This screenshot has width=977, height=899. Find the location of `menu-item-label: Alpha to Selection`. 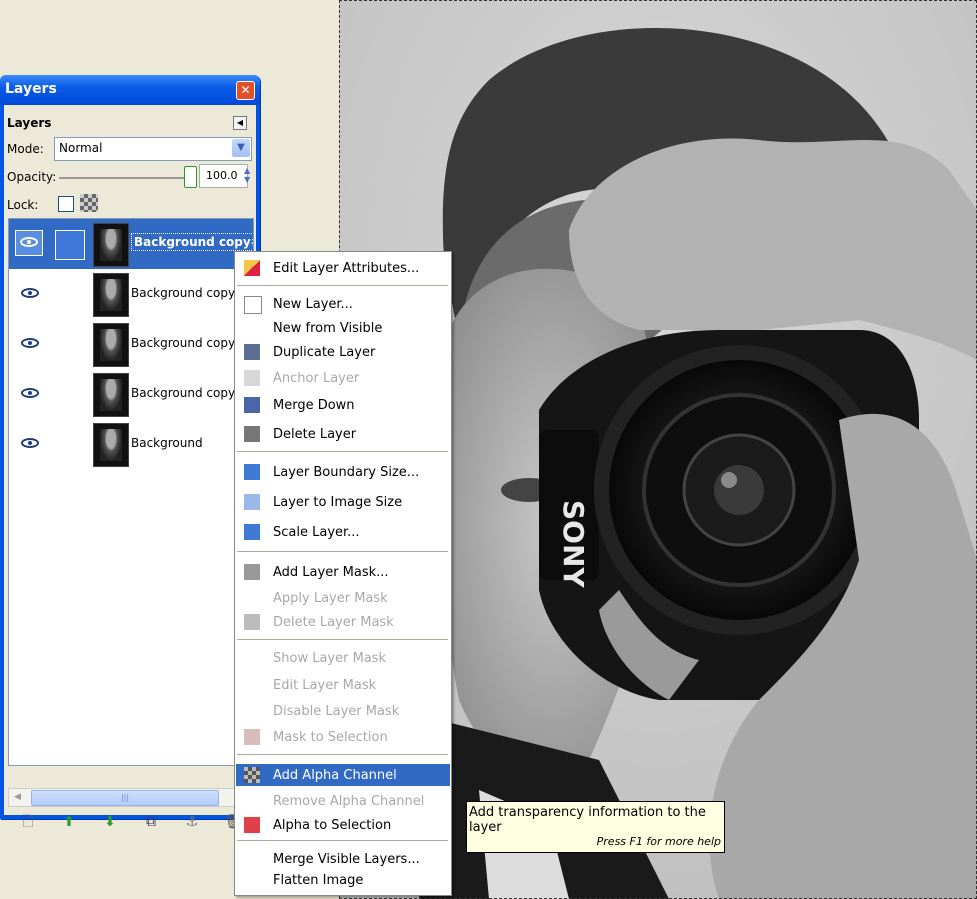

menu-item-label: Alpha to Selection is located at coordinates (332, 825).